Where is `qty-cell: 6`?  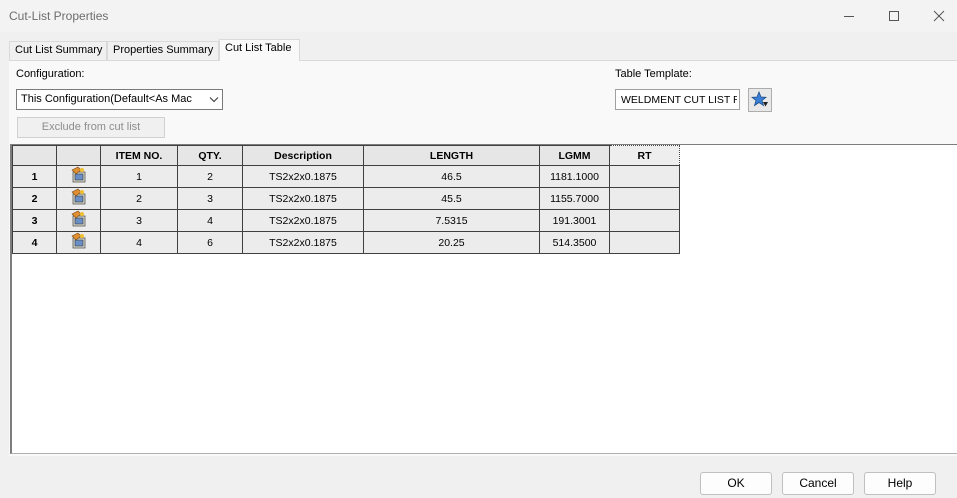 qty-cell: 6 is located at coordinates (210, 242).